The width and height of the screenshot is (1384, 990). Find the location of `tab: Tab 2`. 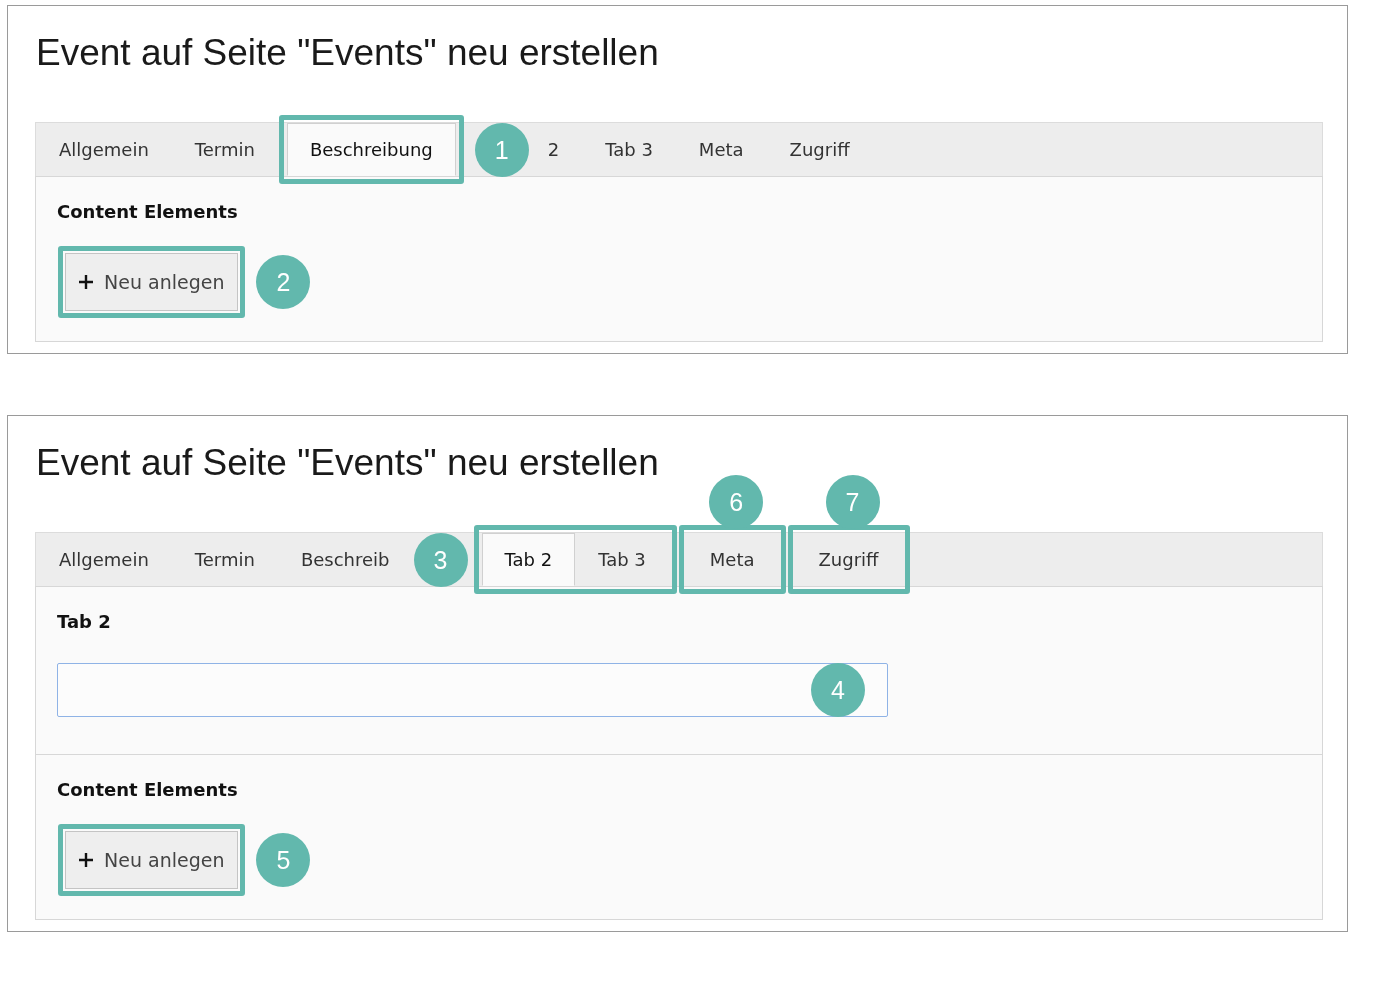

tab: Tab 2 is located at coordinates (528, 559).